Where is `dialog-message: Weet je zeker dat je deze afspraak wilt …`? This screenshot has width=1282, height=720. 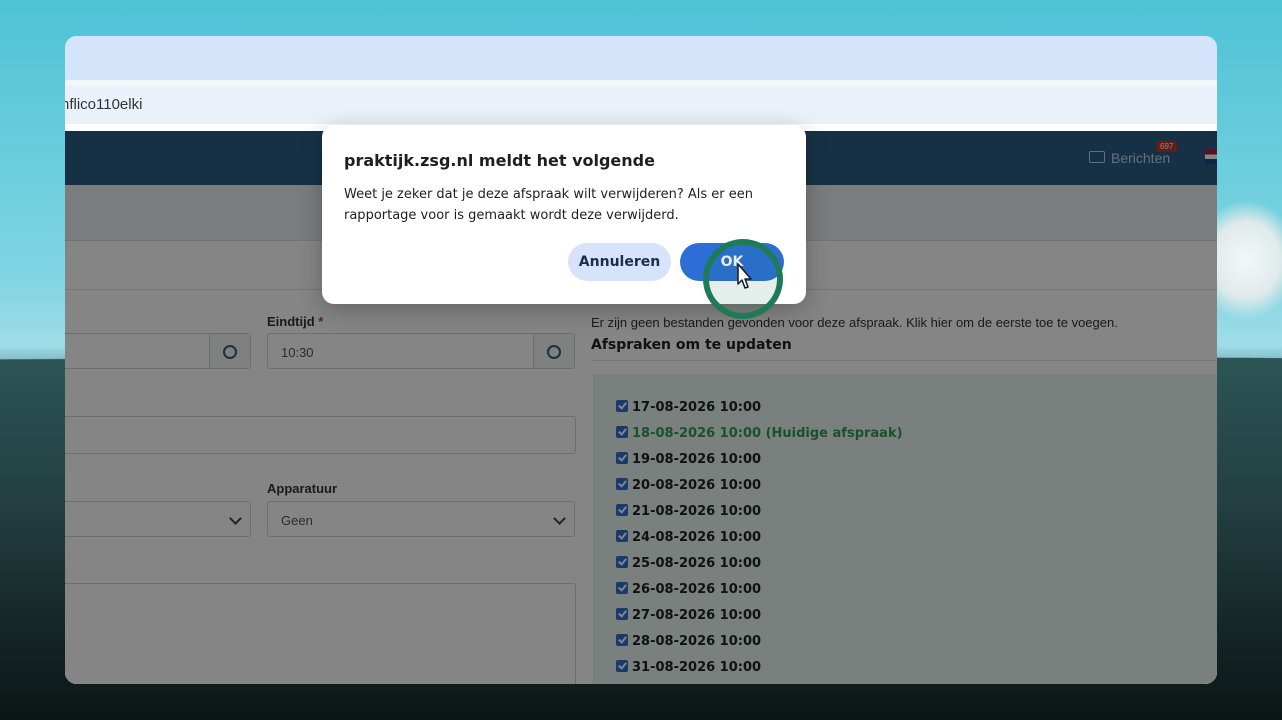 dialog-message: Weet je zeker dat je deze afspraak wilt … is located at coordinates (548, 205).